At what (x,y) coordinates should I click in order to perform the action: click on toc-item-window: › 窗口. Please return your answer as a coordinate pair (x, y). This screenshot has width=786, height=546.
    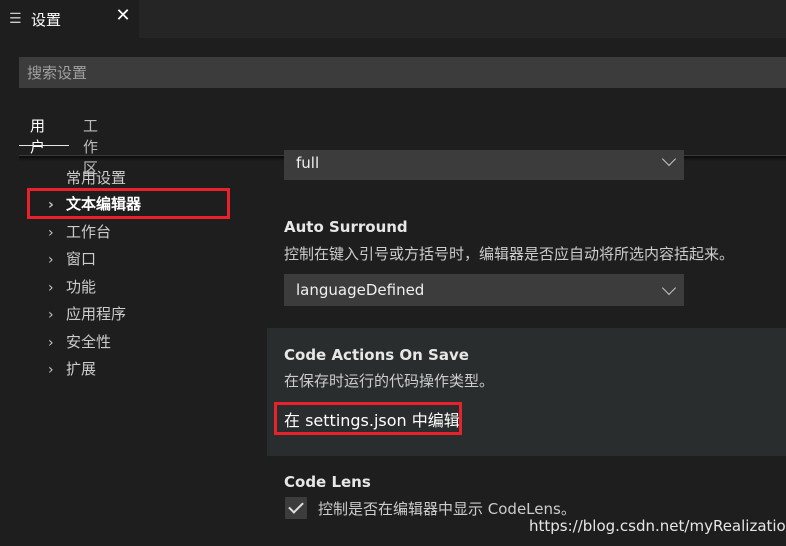
    Looking at the image, I should click on (72, 261).